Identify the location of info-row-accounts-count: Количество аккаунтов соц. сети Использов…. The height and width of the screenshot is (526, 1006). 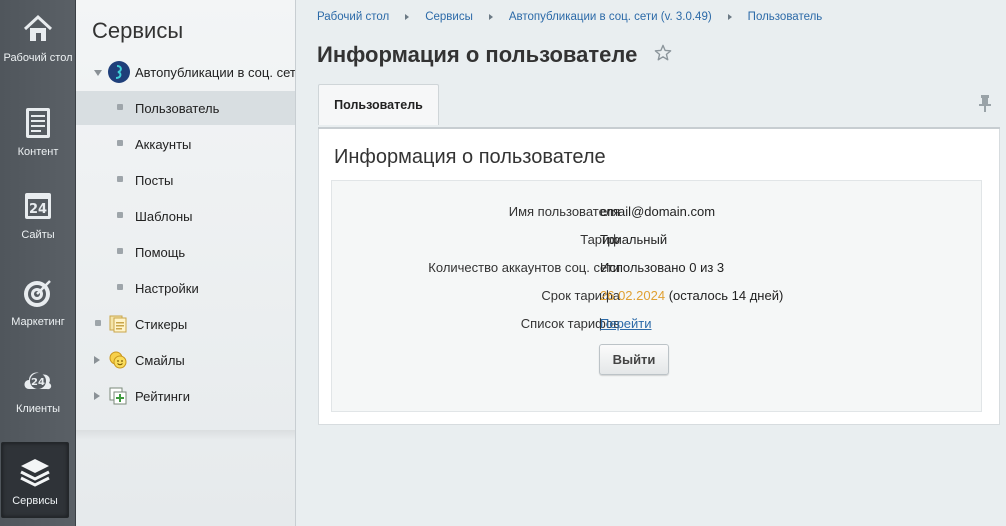
(657, 270).